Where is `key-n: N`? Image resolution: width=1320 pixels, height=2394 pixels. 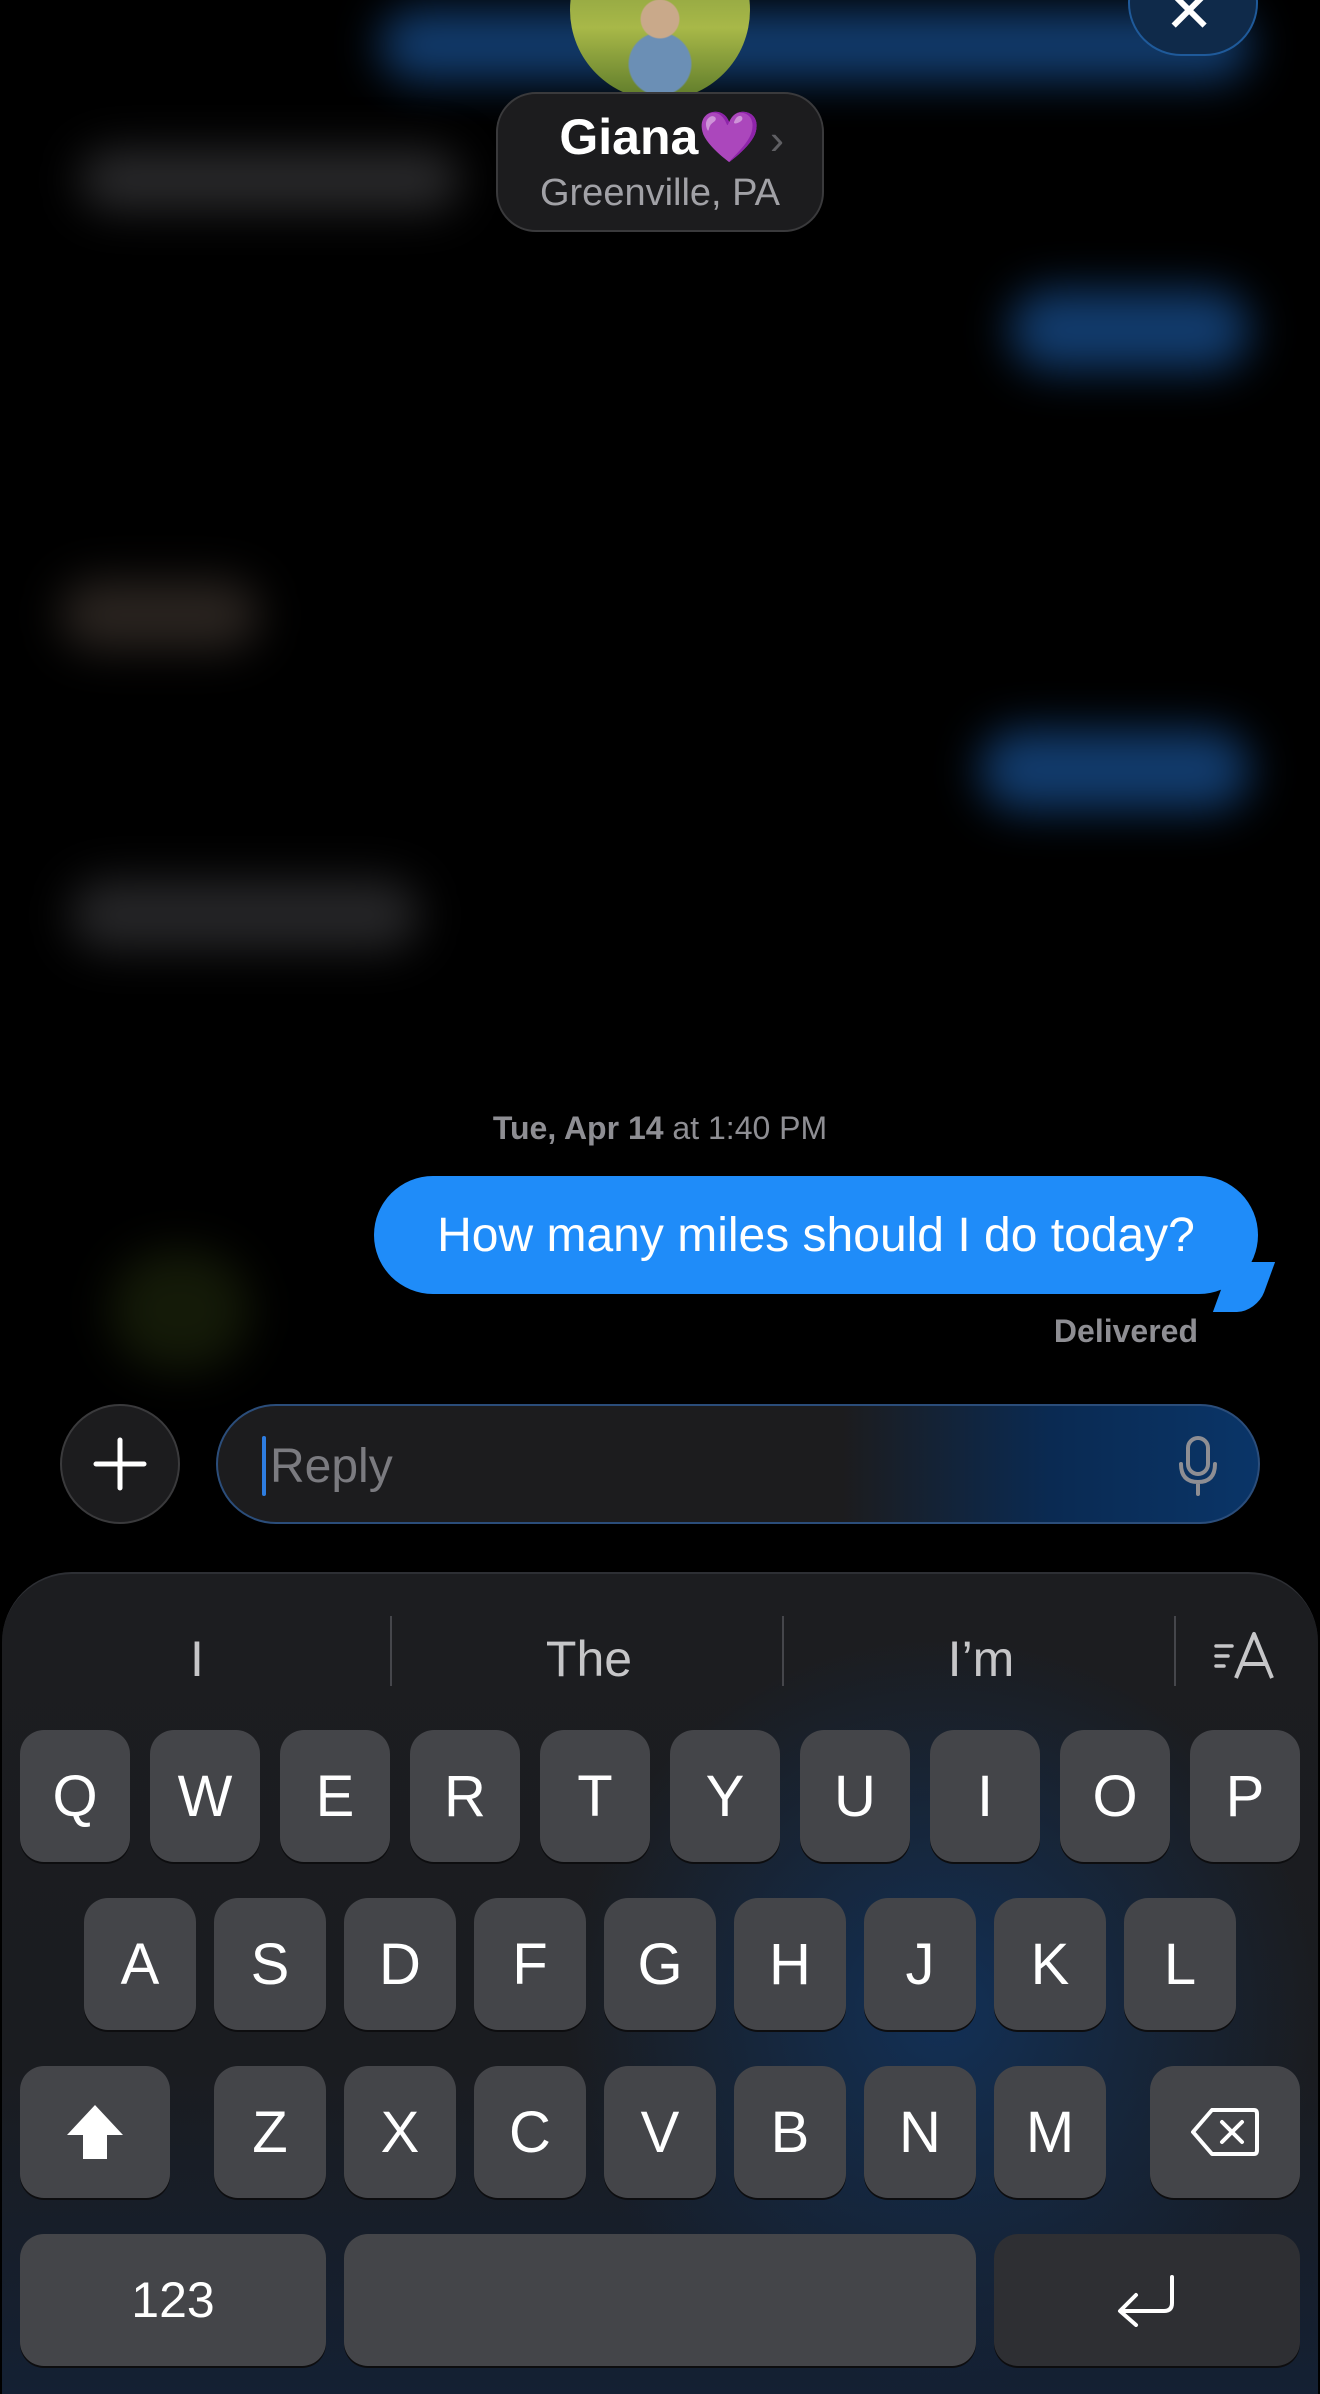 key-n: N is located at coordinates (920, 2132).